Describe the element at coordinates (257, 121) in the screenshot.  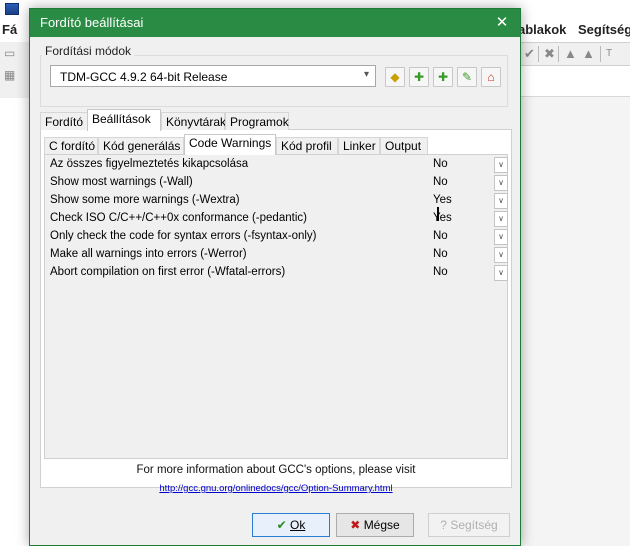
I see `tab-programs: Programok` at that location.